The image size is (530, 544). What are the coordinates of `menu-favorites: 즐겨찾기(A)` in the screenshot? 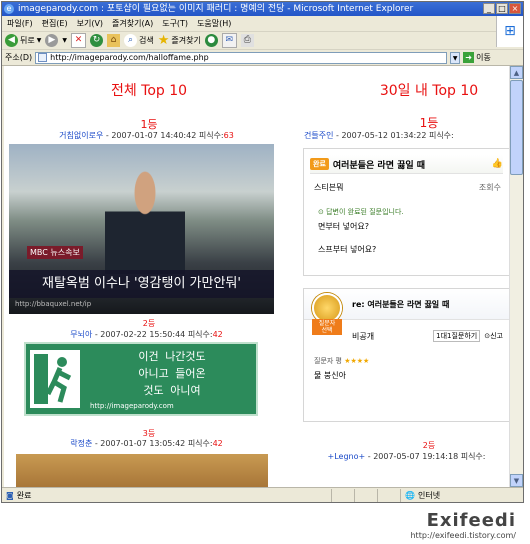 It's located at (132, 23).